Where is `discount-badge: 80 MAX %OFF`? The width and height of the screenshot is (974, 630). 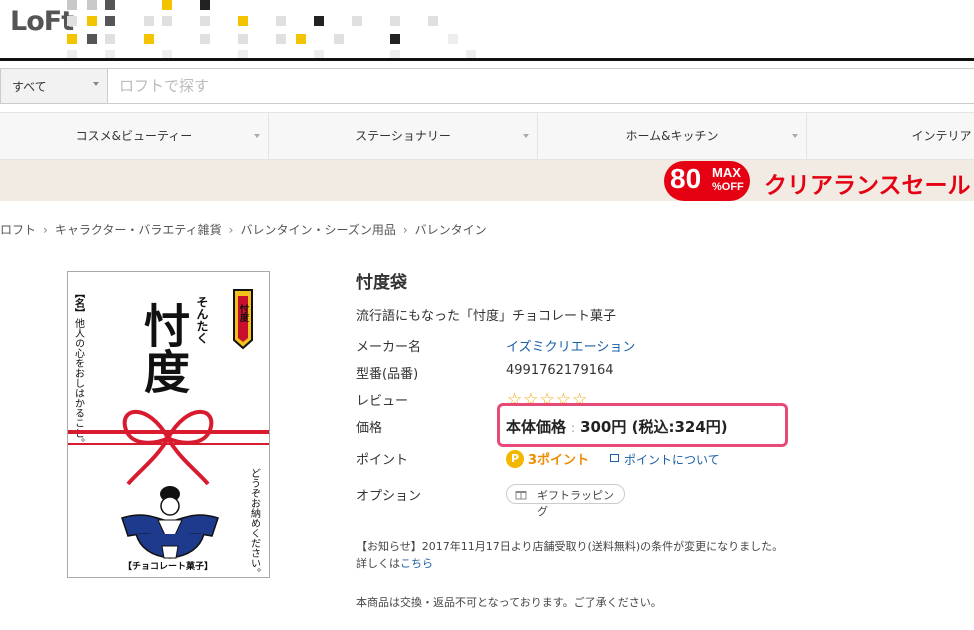 discount-badge: 80 MAX %OFF is located at coordinates (707, 181).